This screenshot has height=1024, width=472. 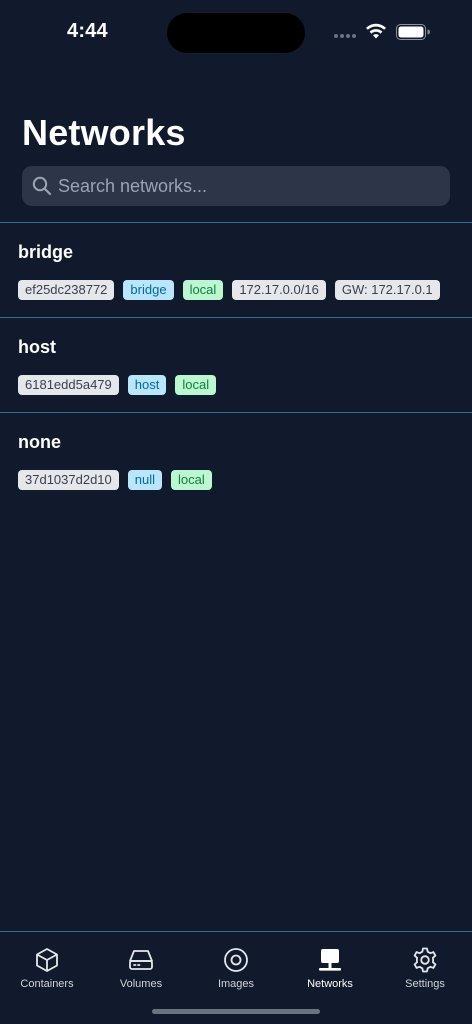 I want to click on network-tags: 37d1037d2d10 null local, so click(x=115, y=480).